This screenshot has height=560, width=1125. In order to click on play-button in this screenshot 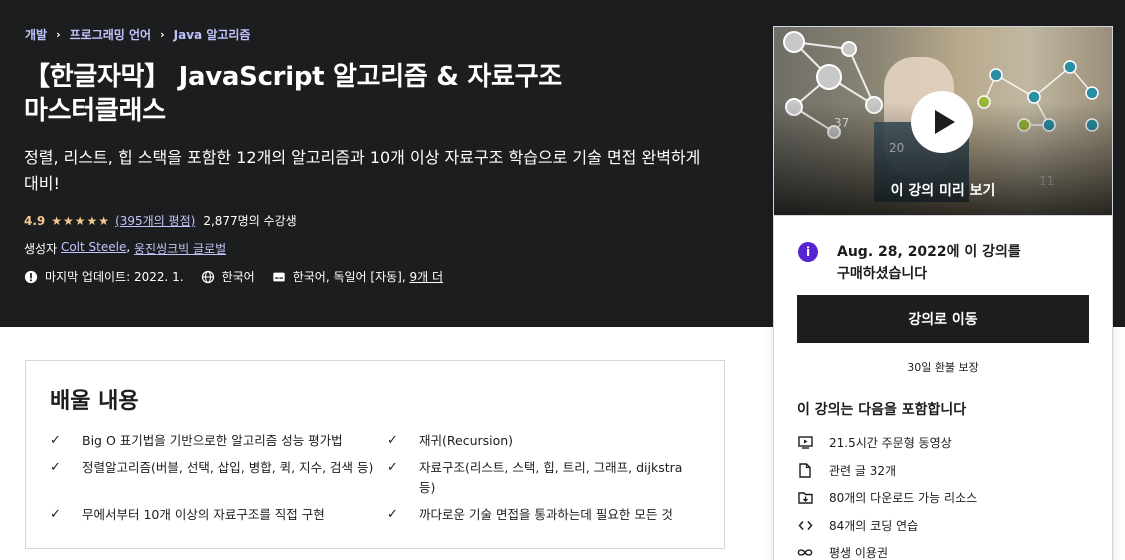, I will do `click(942, 122)`.